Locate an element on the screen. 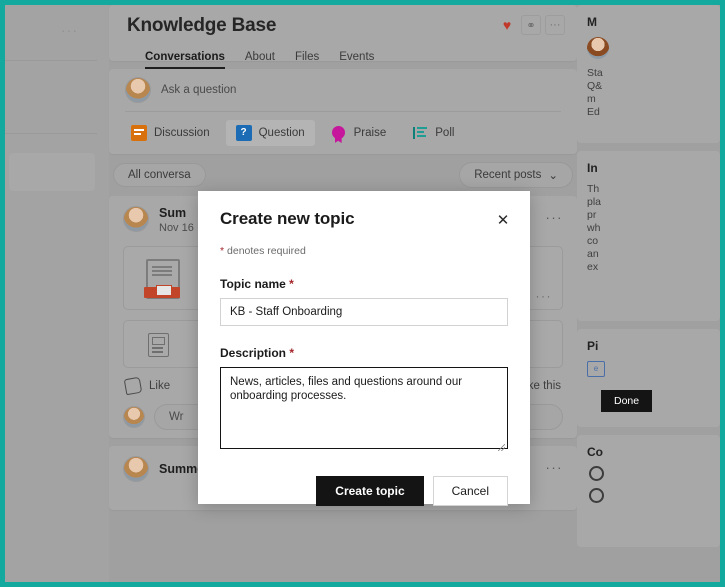 The height and width of the screenshot is (587, 725). description-label-text: Description is located at coordinates (253, 353).